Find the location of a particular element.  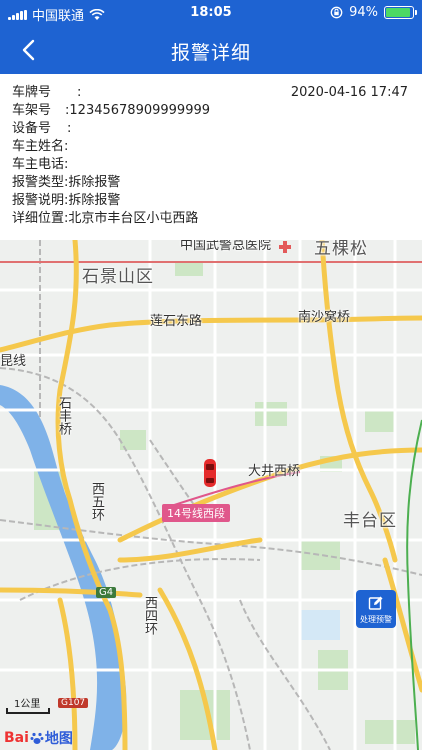

map-label-nanshawo: 南沙窝桥 is located at coordinates (324, 317).